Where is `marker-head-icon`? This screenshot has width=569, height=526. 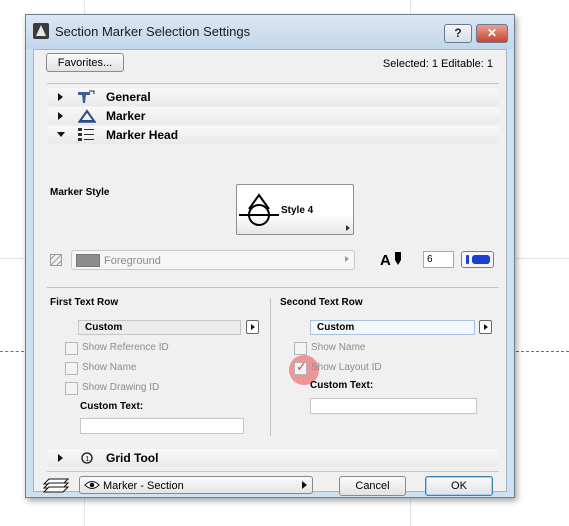
marker-head-icon is located at coordinates (86, 134).